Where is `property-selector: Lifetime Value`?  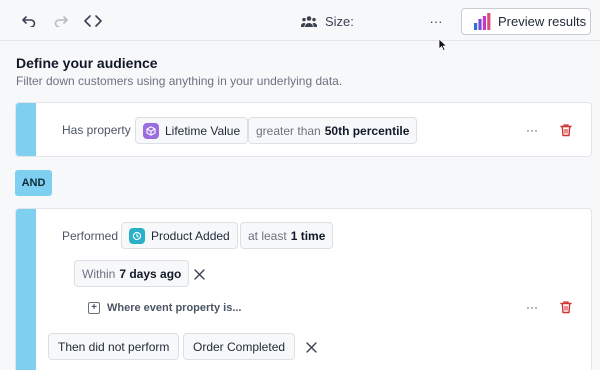 property-selector: Lifetime Value is located at coordinates (192, 130).